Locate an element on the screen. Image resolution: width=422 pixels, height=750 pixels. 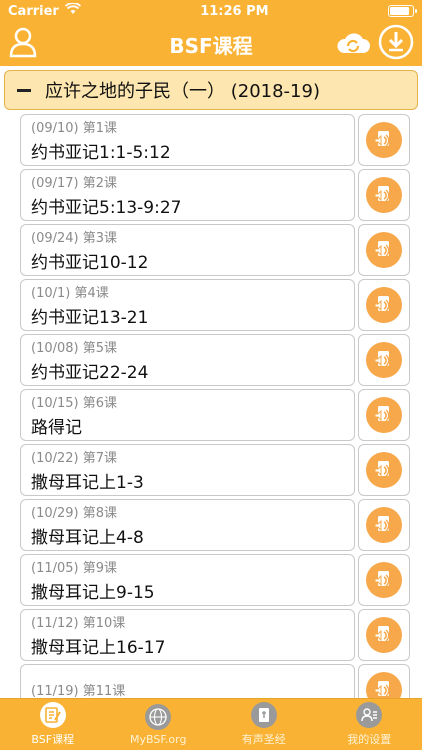
status-bar: Carrier 11:26 PM is located at coordinates (211, 11).